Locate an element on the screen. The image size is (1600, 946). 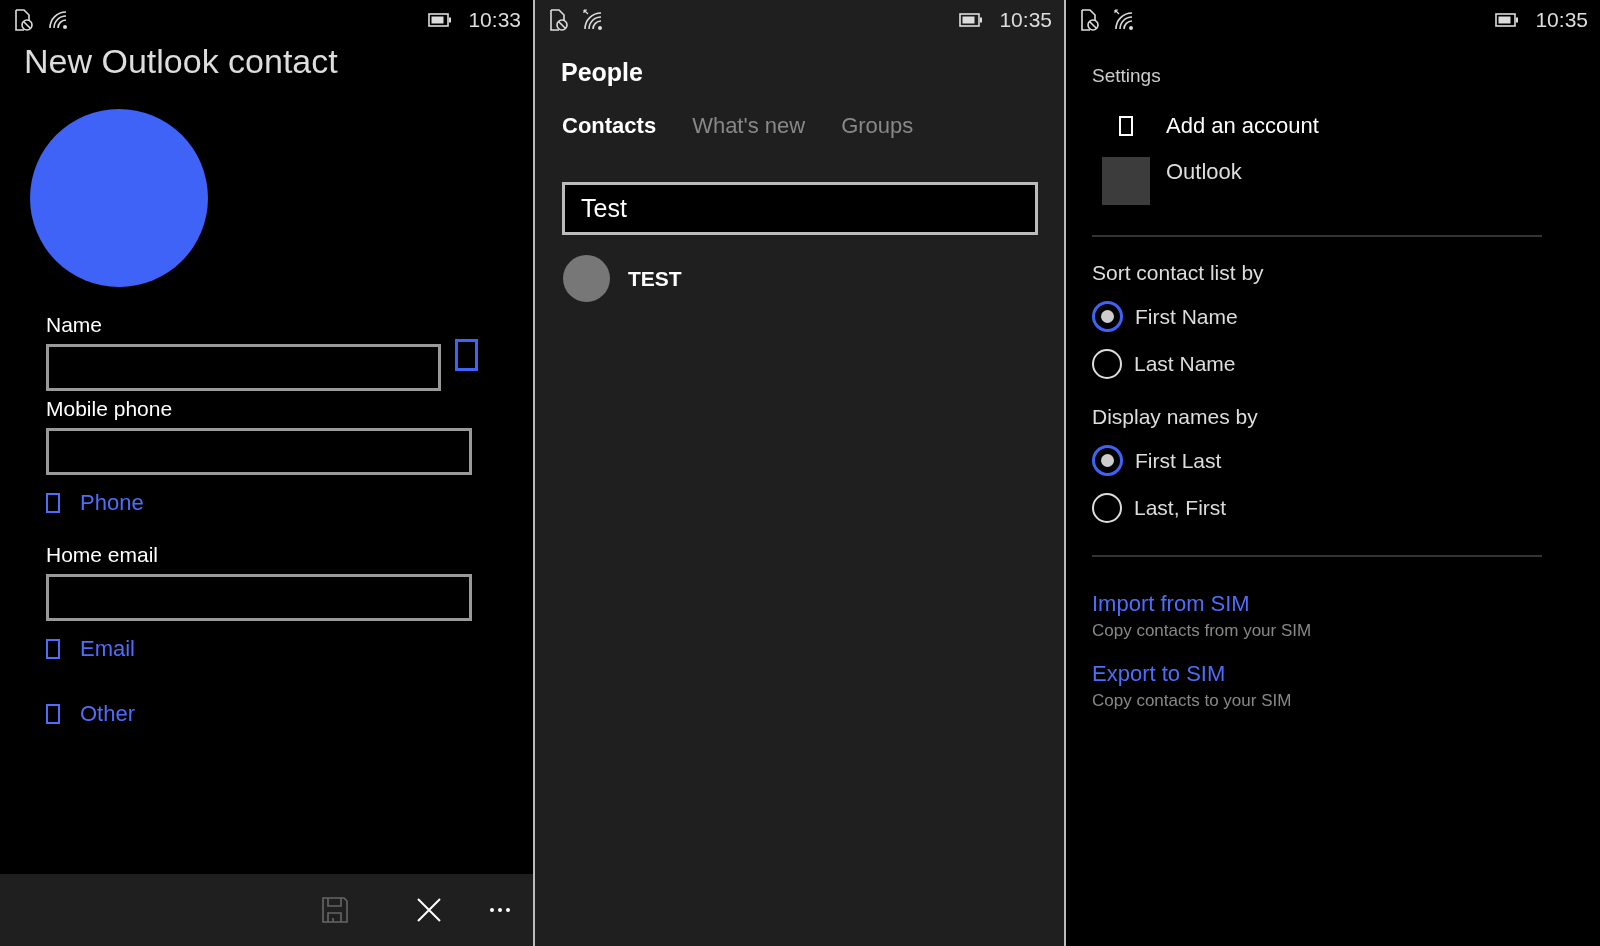
field-label: Name is located at coordinates (75, 325).